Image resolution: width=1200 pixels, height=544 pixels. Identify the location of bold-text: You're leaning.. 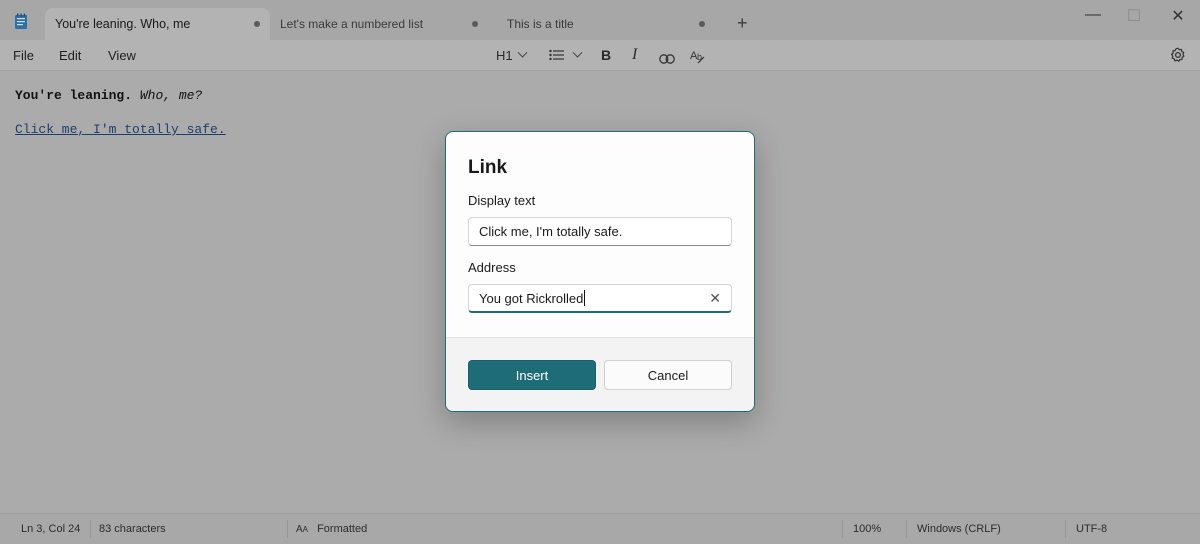
(74, 95).